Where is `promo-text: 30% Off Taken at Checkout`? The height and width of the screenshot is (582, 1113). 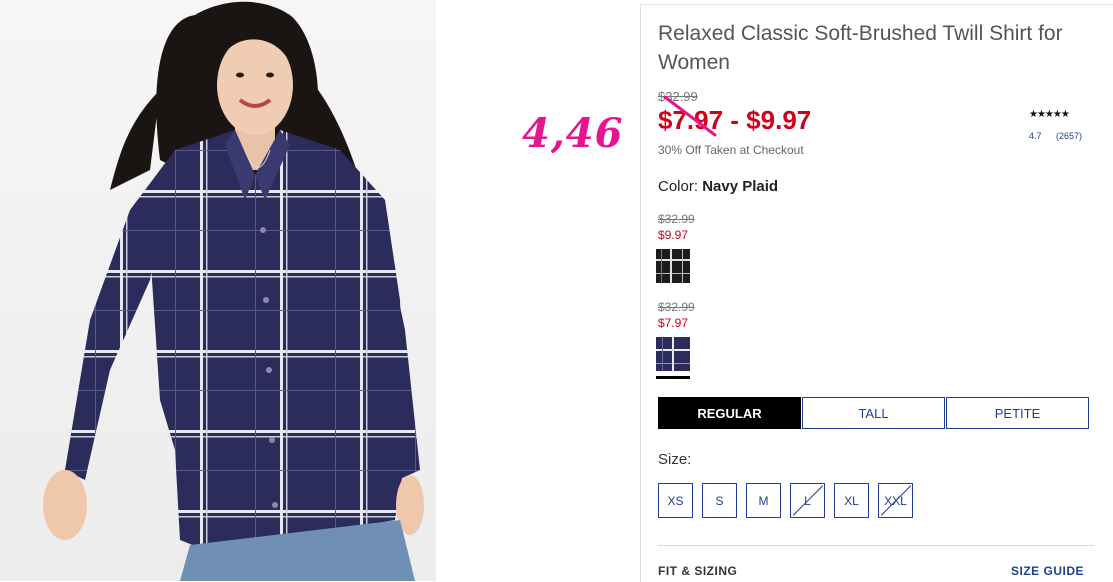 promo-text: 30% Off Taken at Checkout is located at coordinates (731, 150).